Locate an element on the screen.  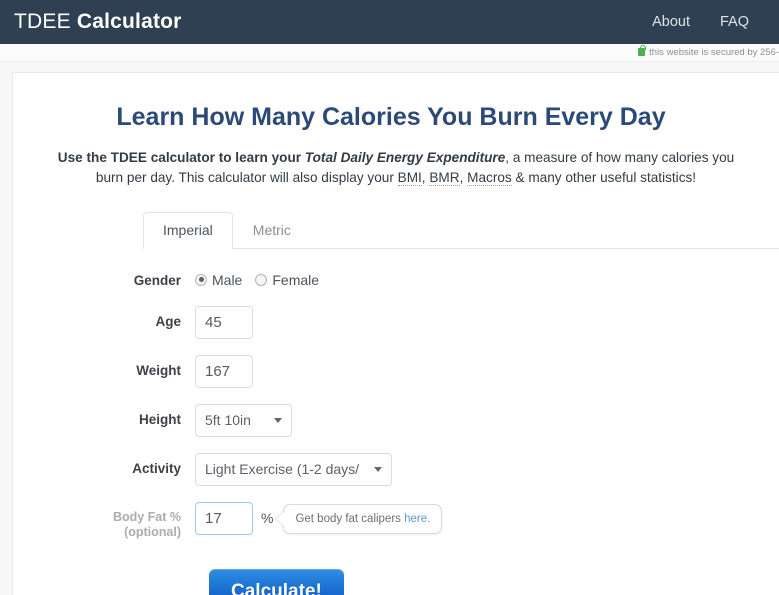
lock-icon is located at coordinates (642, 50).